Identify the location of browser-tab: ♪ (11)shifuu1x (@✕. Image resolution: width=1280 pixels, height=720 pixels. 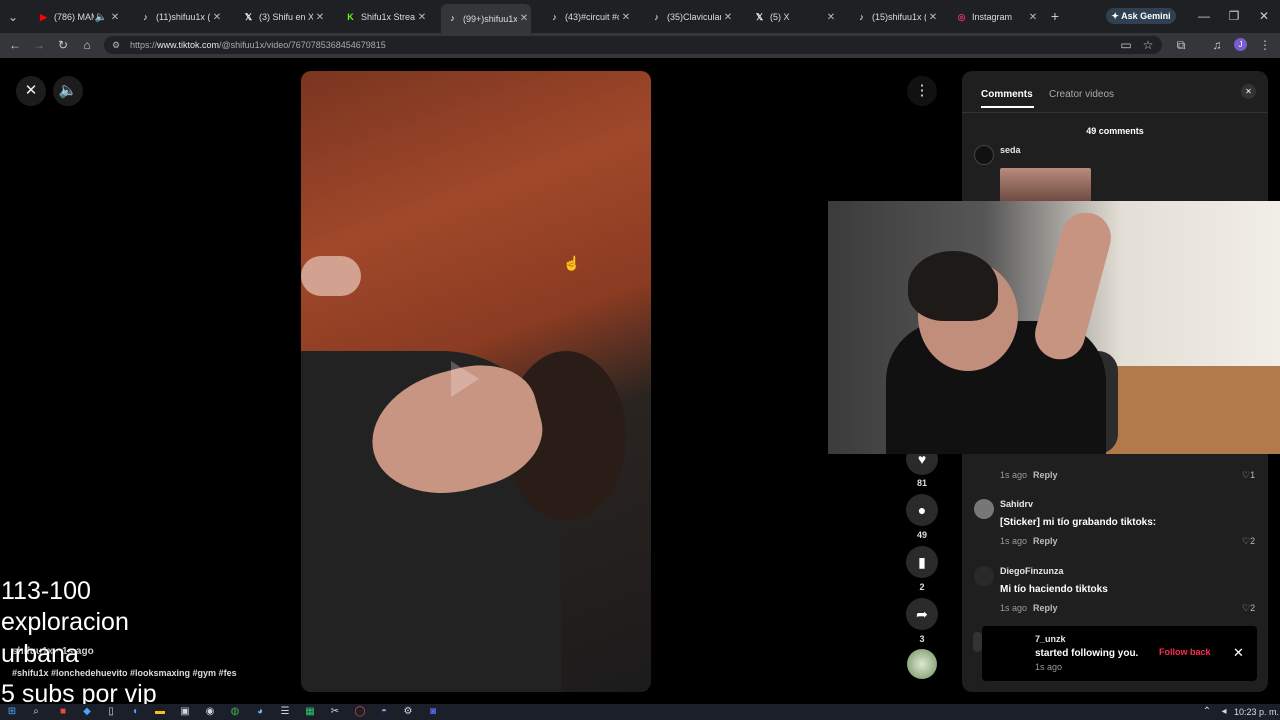
(179, 17).